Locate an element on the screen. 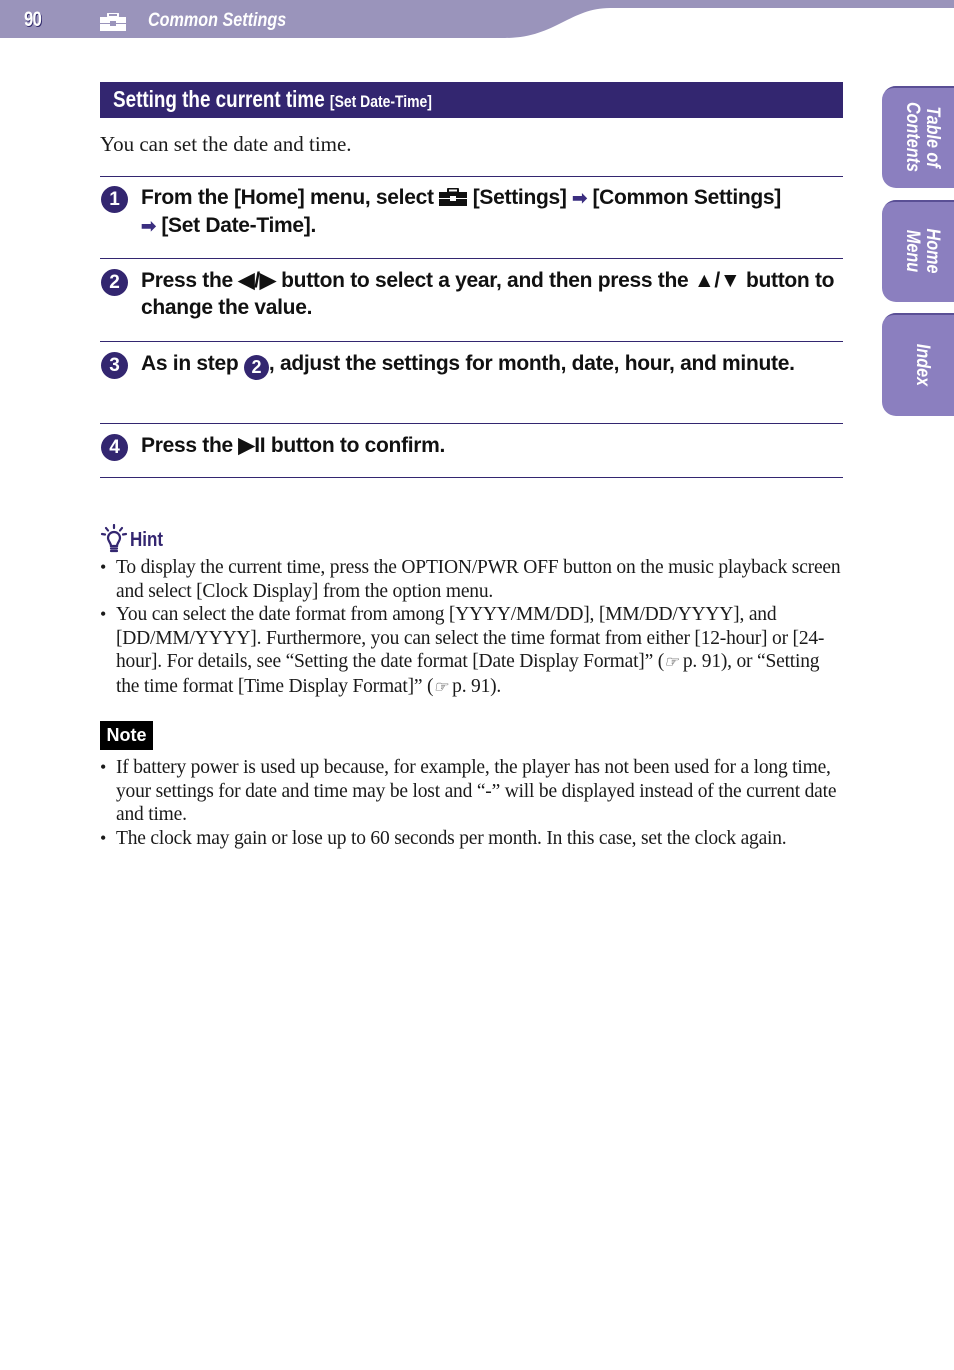 The image size is (954, 1370). side-tab-table-of-contents: Table of Contents is located at coordinates (918, 137).